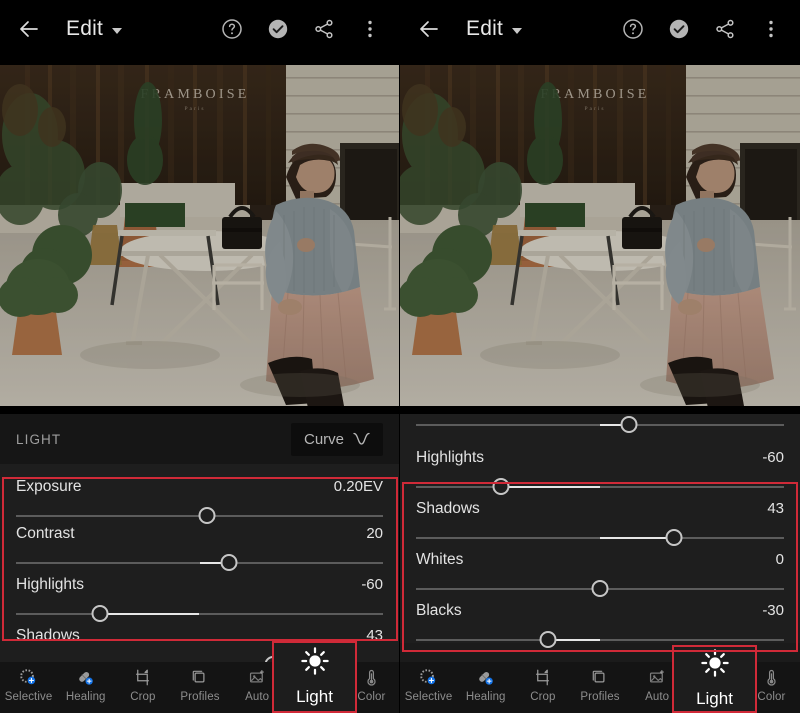  Describe the element at coordinates (361, 439) in the screenshot. I see `tone-curve-icon` at that location.